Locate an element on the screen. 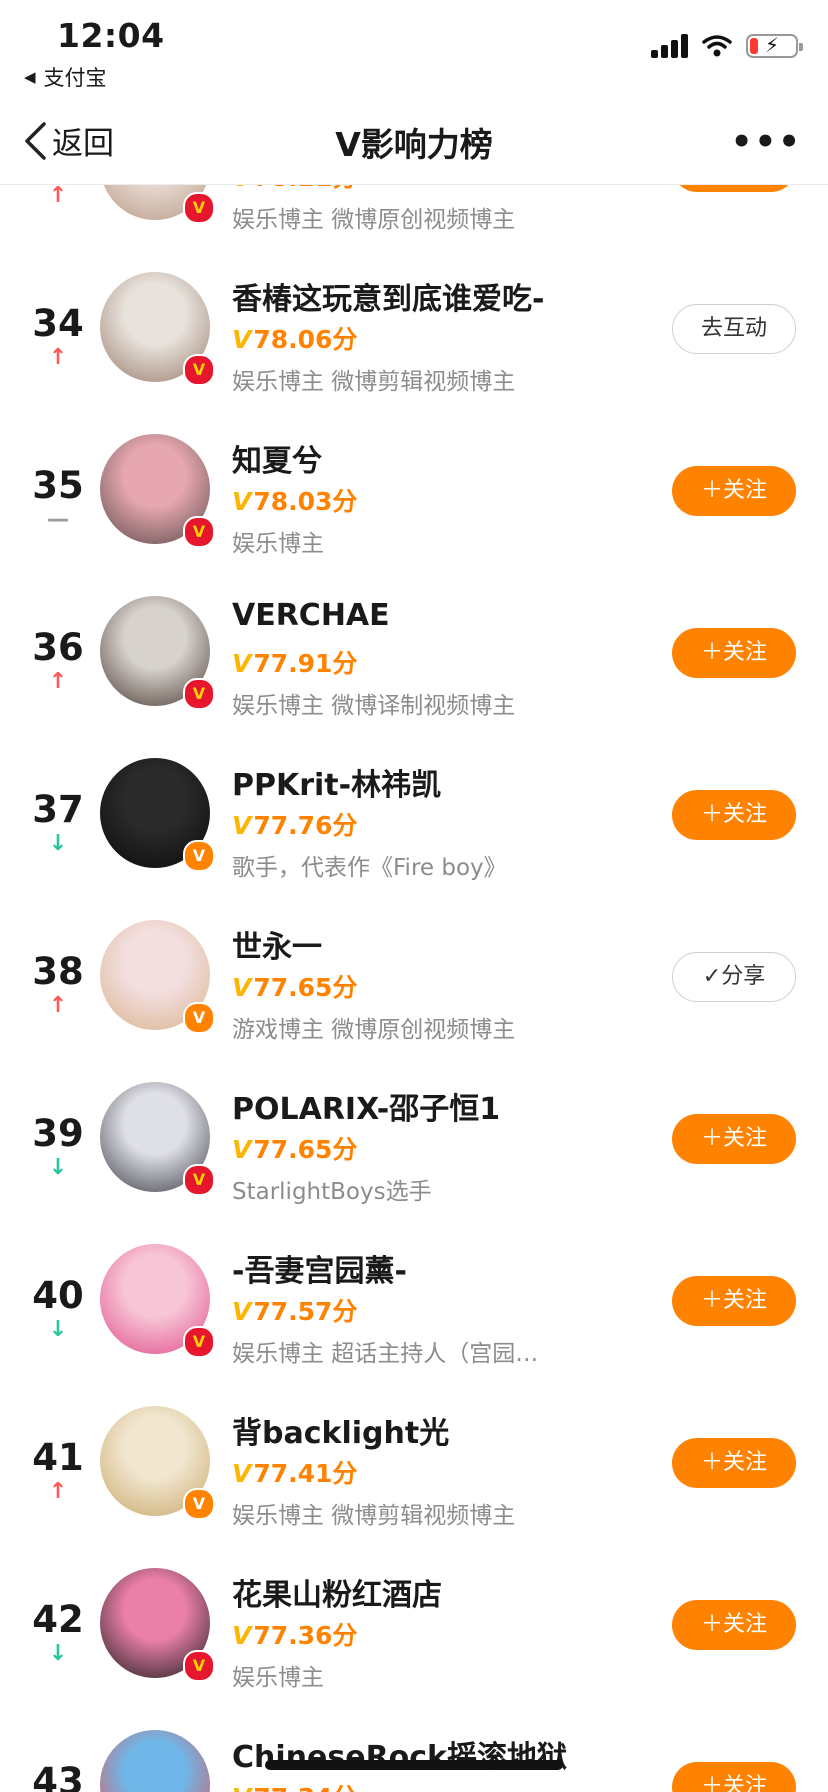 The width and height of the screenshot is (828, 1792). influence-score: V77.34分 is located at coordinates (294, 1785).